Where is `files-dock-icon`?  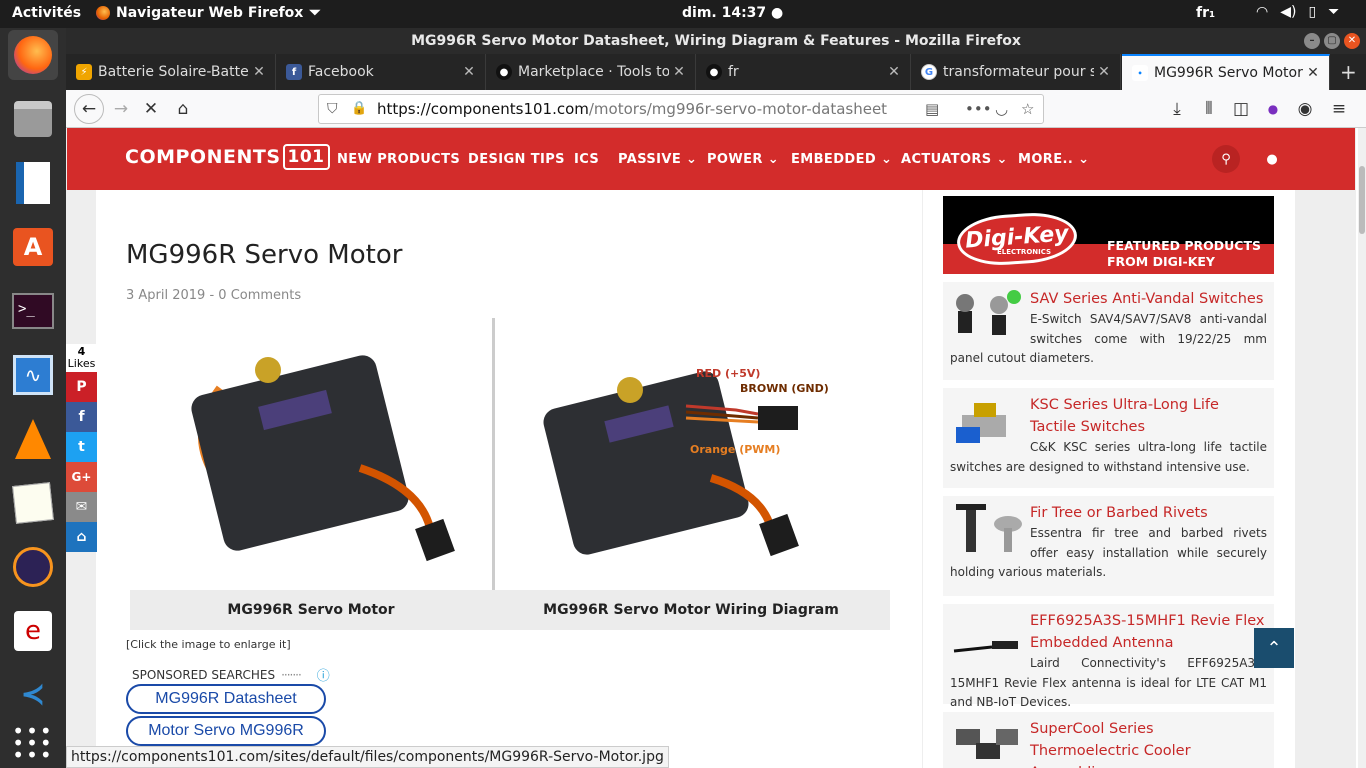 files-dock-icon is located at coordinates (33, 119).